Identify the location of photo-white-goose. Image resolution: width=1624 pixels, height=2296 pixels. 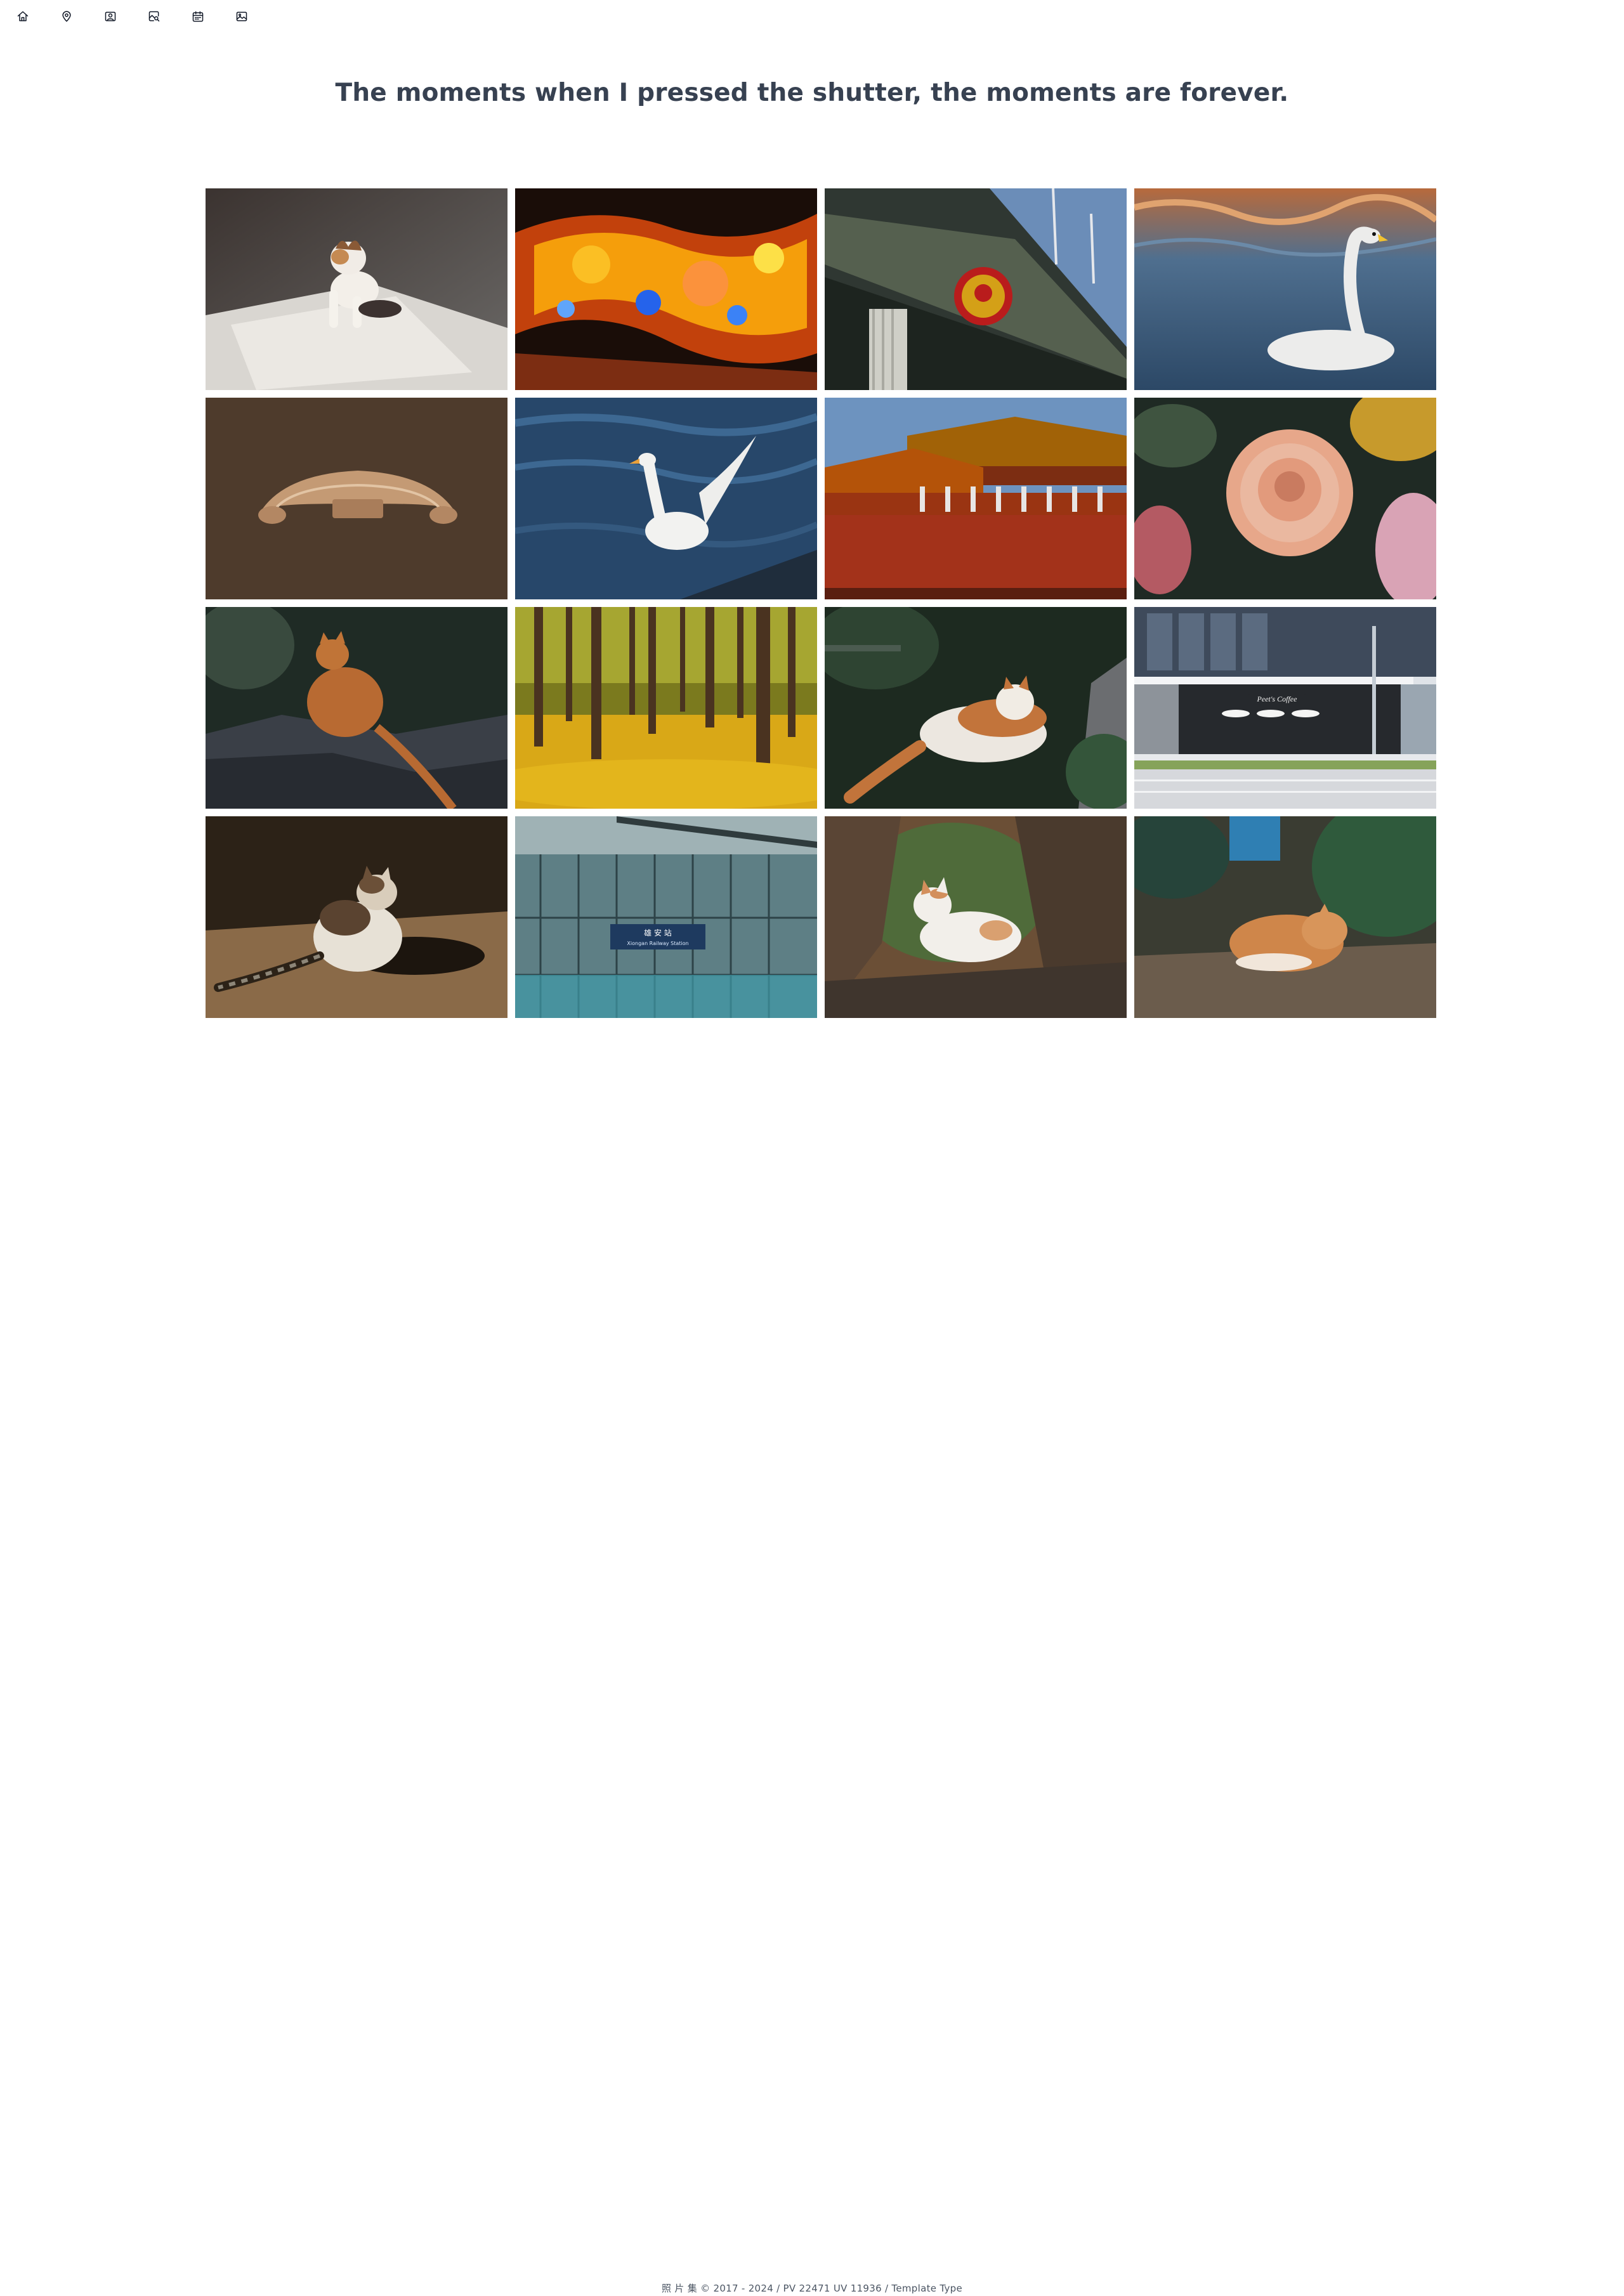
(666, 498).